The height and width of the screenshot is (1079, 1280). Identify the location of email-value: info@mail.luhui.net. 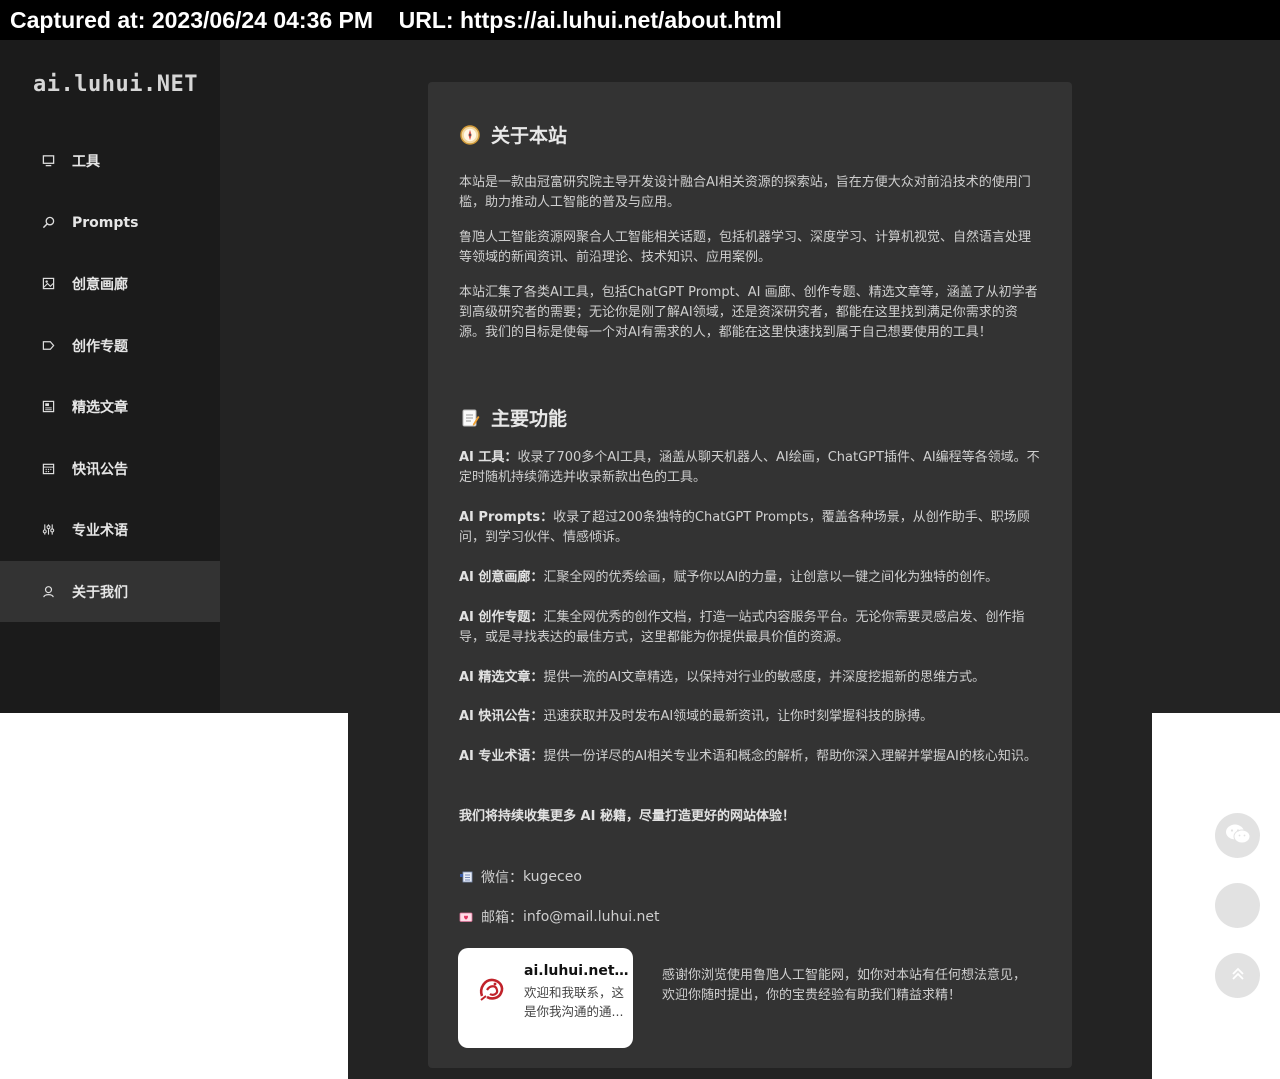
(591, 917).